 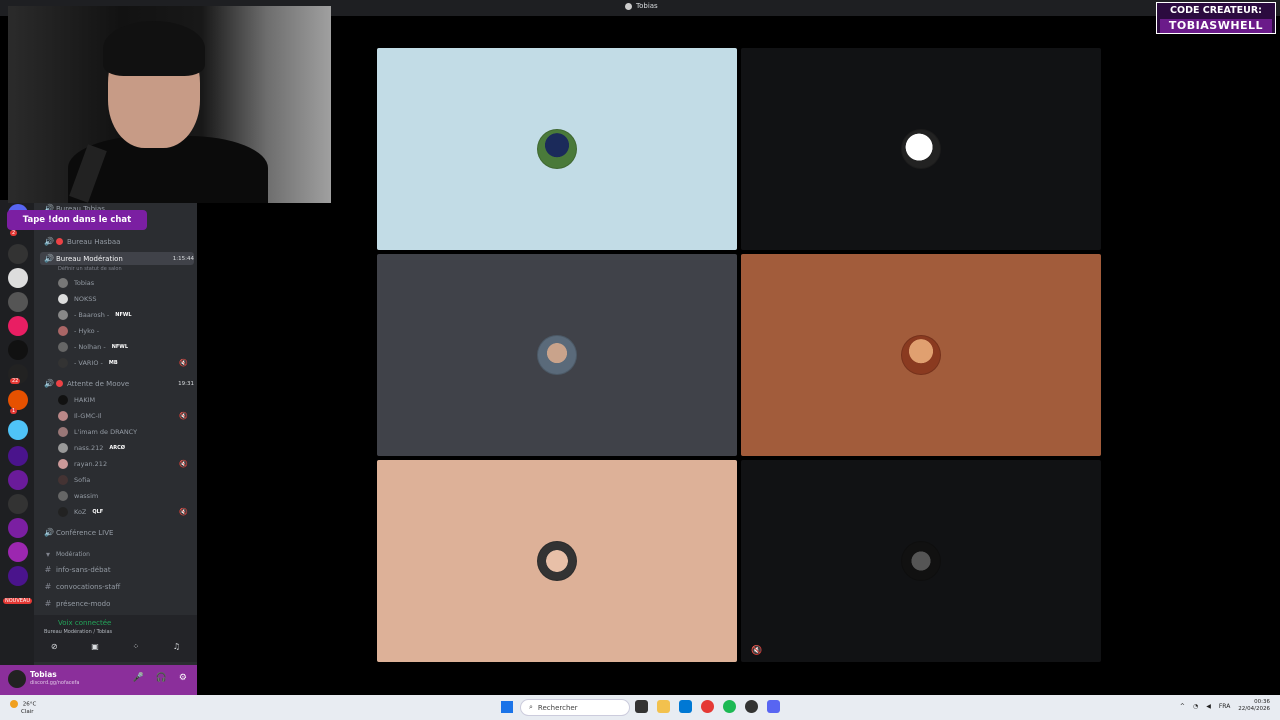 I want to click on user-name: Tobias, so click(x=84, y=283).